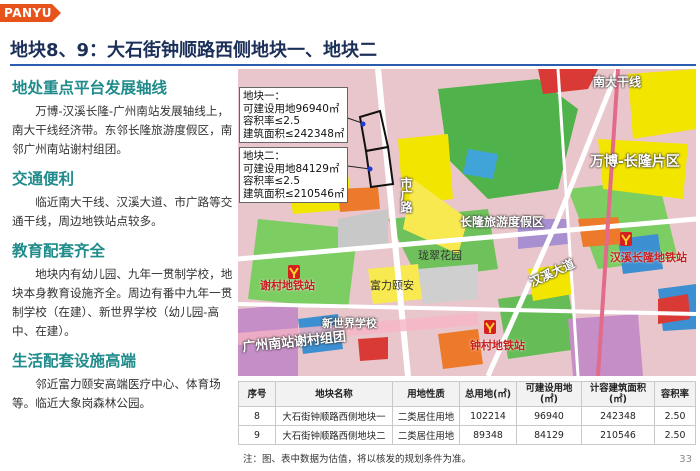 This screenshot has height=471, width=700. Describe the element at coordinates (549, 416) in the screenshot. I see `table-cell: 96940` at that location.